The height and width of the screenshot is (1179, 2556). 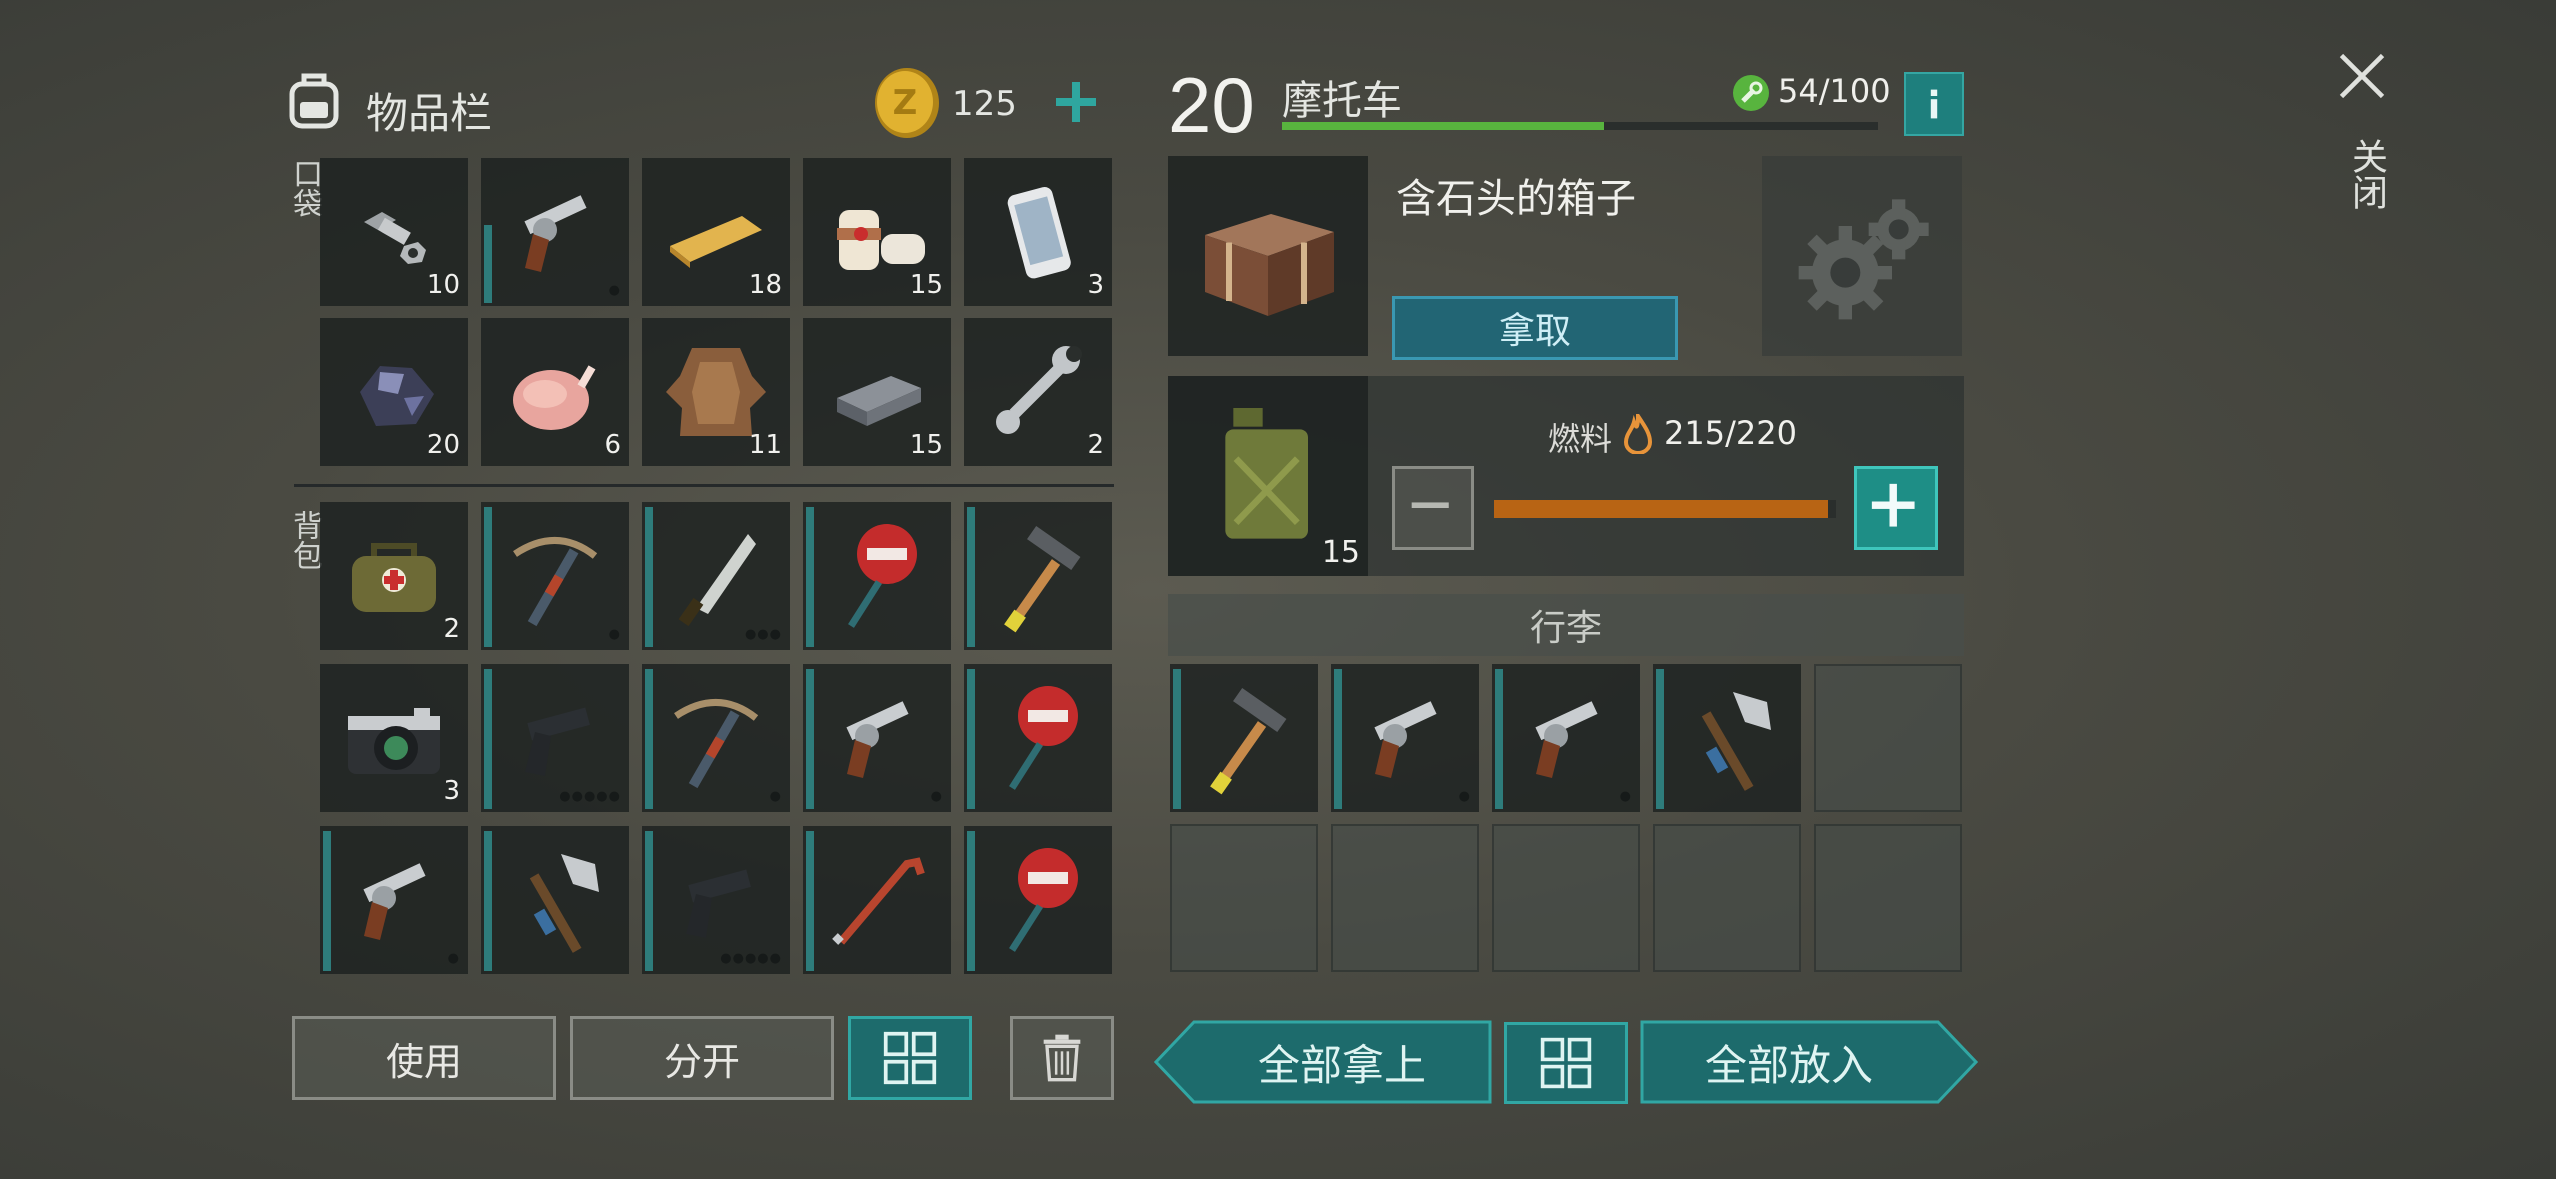 I want to click on quality-dots: ●●●, so click(x=763, y=634).